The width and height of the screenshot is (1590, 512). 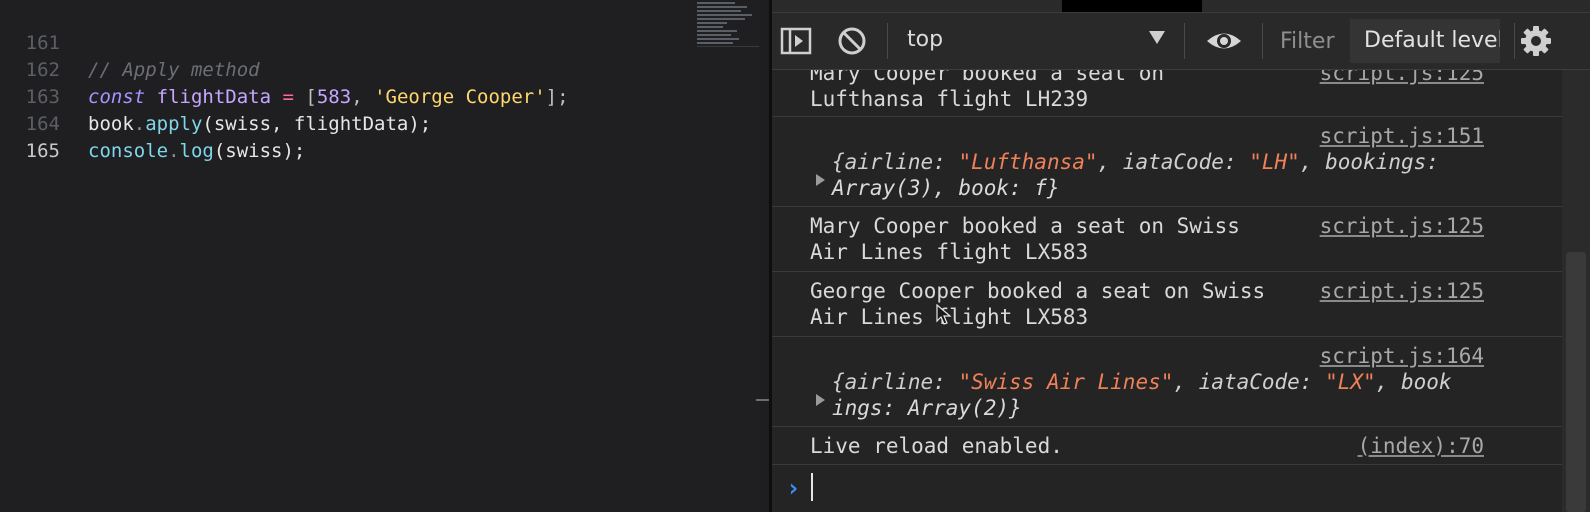 I want to click on log-text: Mary Cooper booked a seat on Swiss, so click(x=1025, y=226).